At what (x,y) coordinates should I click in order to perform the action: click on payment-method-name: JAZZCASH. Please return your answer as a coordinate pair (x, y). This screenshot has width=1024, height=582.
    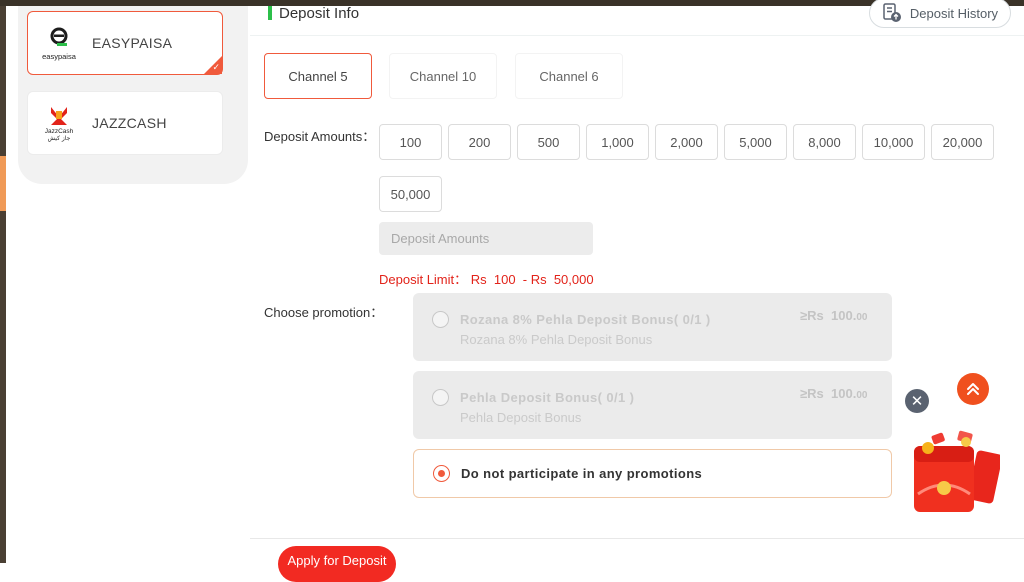
    Looking at the image, I should click on (129, 123).